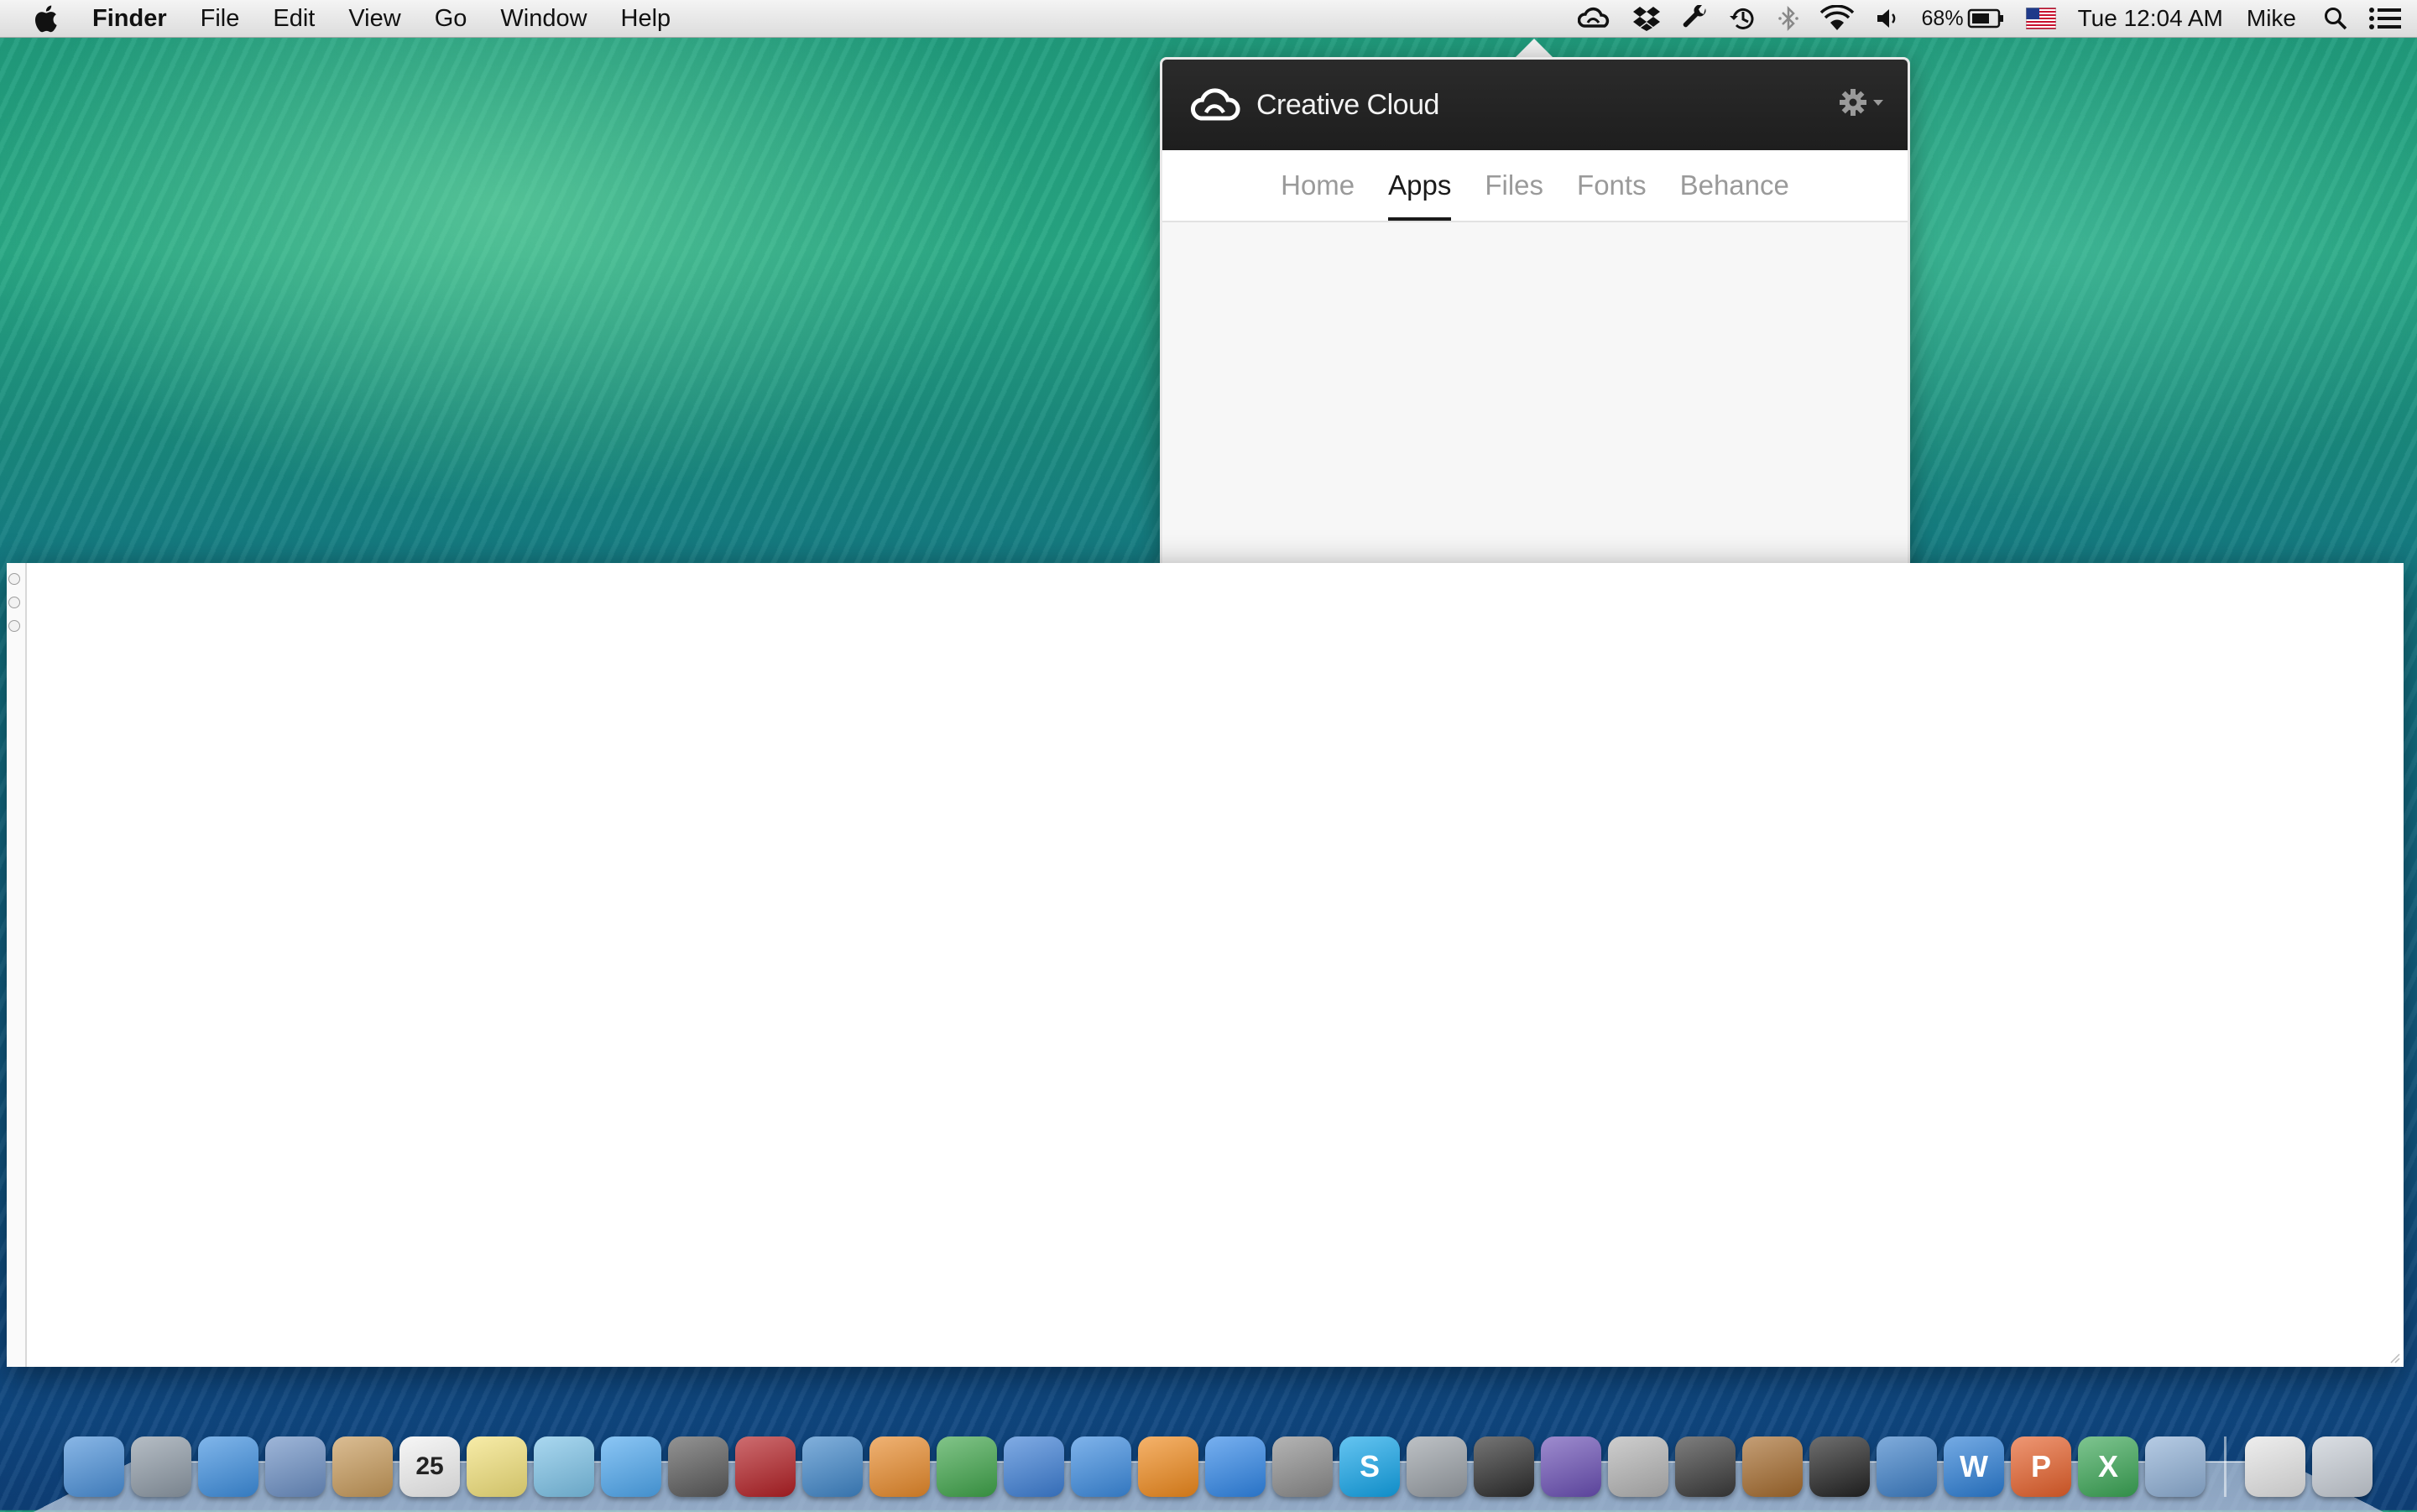 Image resolution: width=2417 pixels, height=1512 pixels. I want to click on creative-cloud-tabs: Home Apps Files Fonts Behance, so click(1535, 186).